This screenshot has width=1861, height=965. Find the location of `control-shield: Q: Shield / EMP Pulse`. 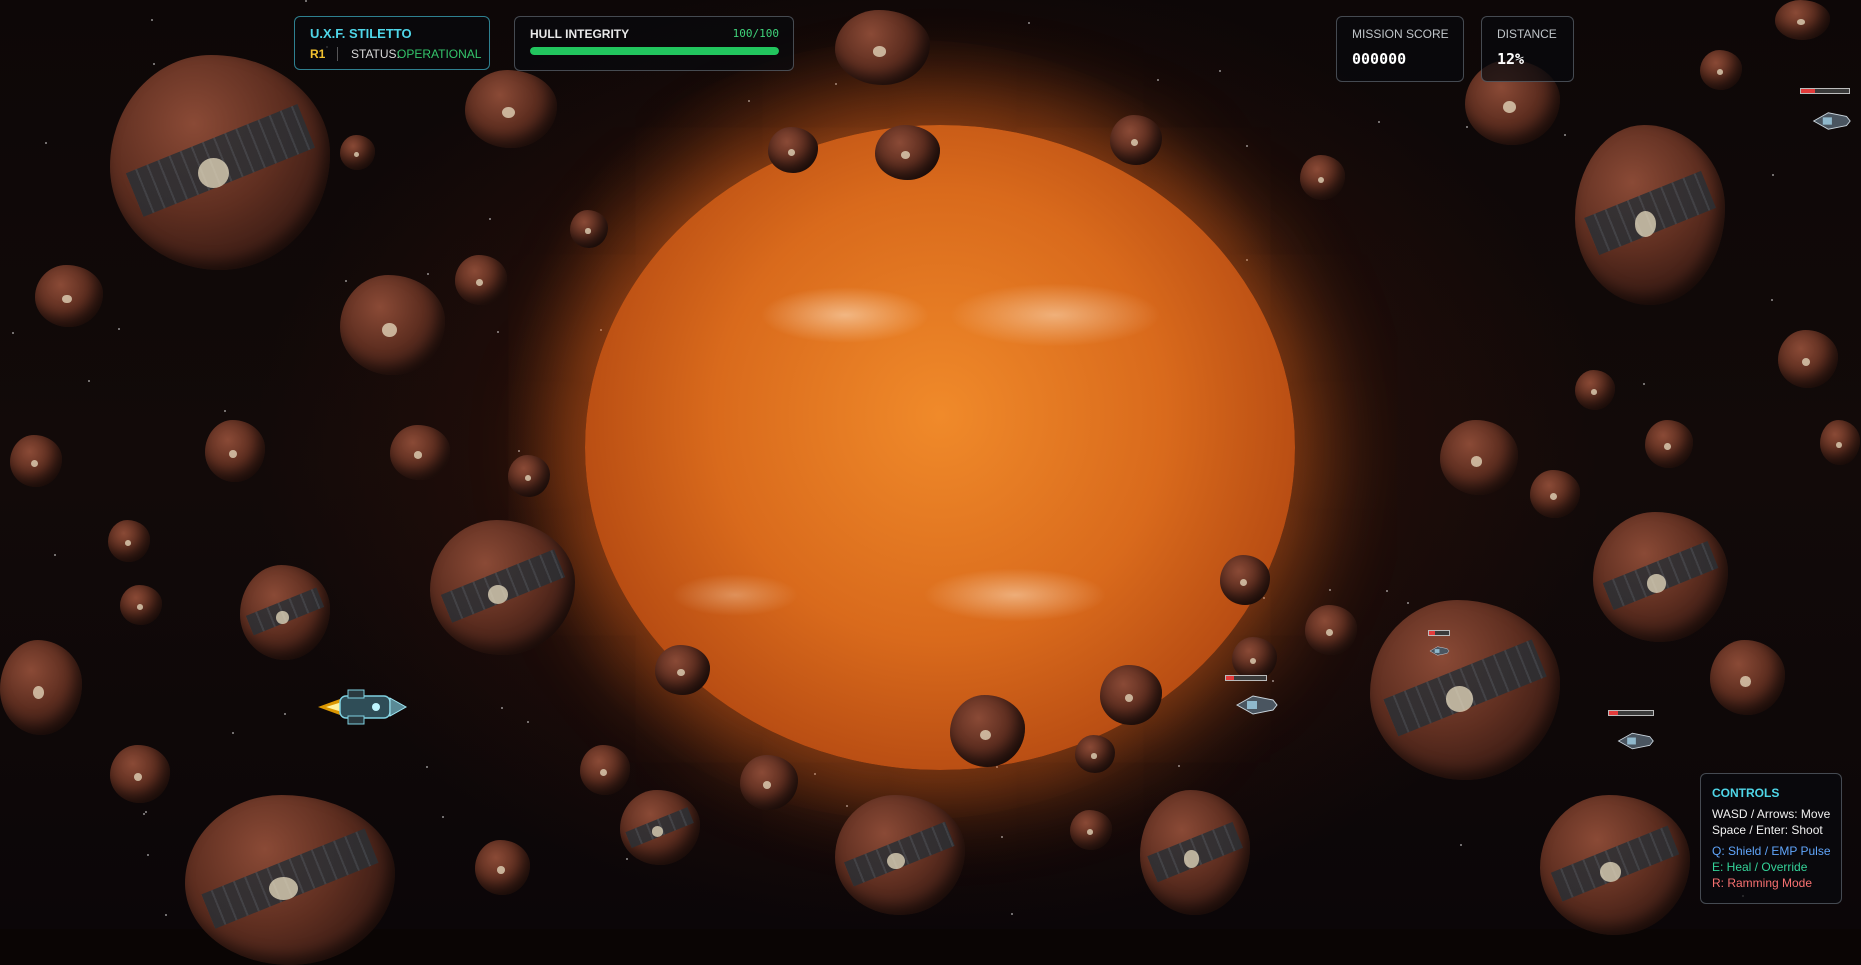

control-shield: Q: Shield / EMP Pulse is located at coordinates (1771, 851).